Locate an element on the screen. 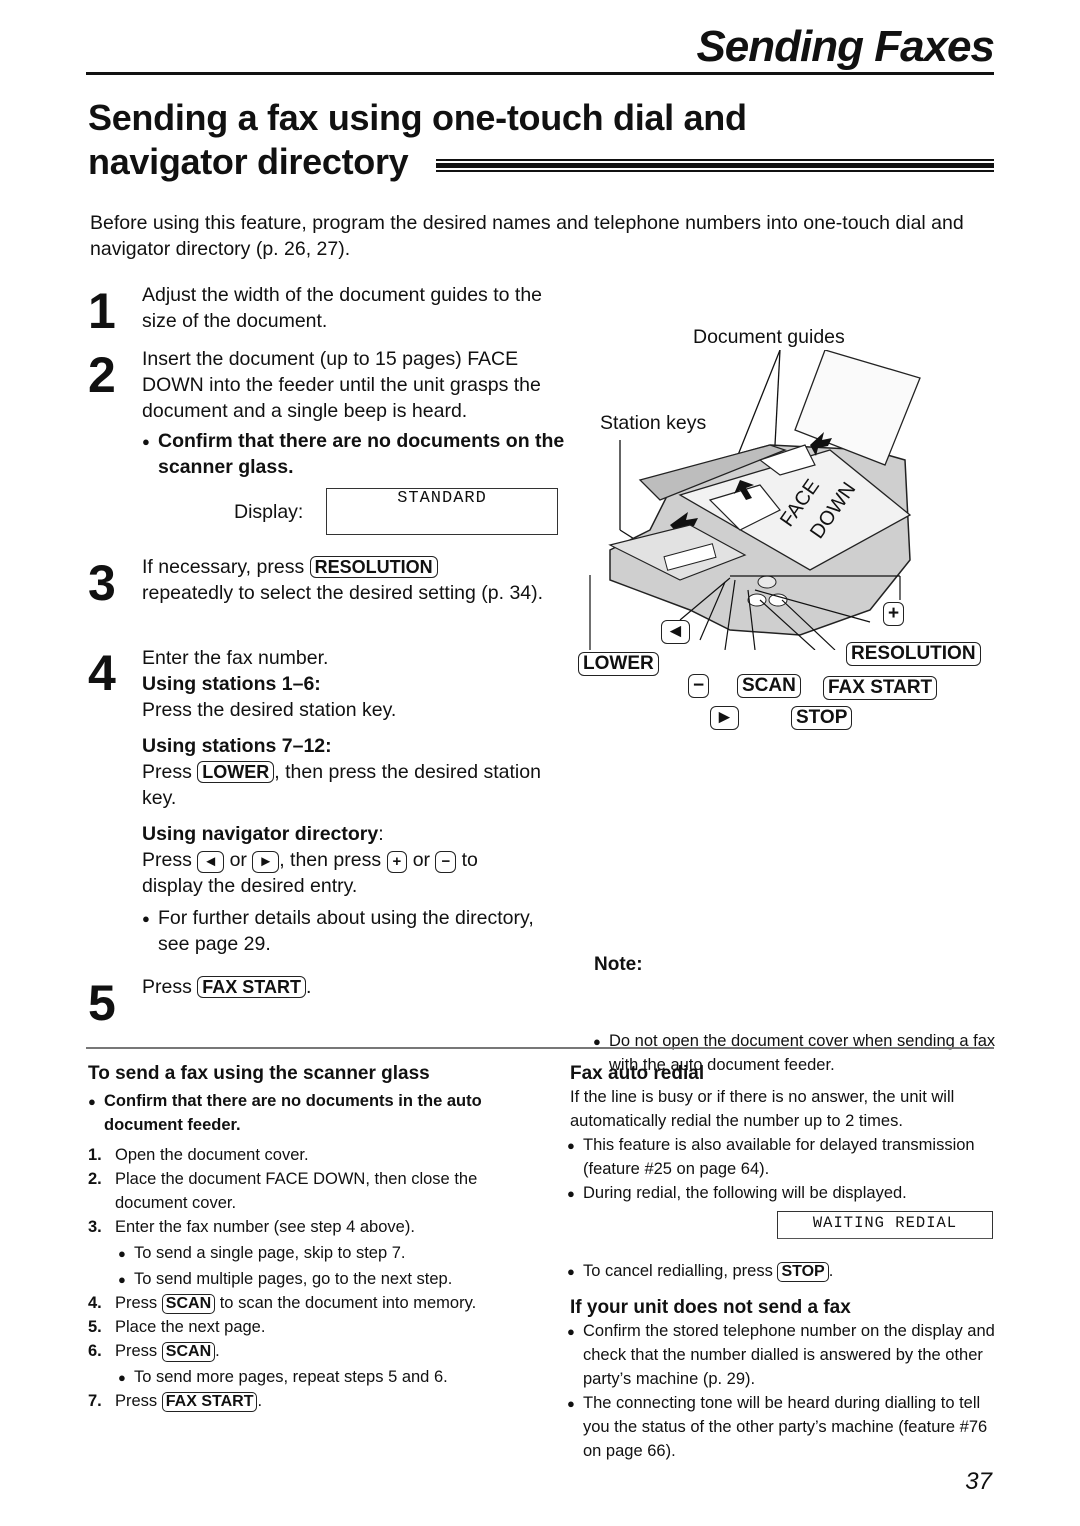 The width and height of the screenshot is (1080, 1526). stations-1-6-text: Press the desired station key. is located at coordinates (269, 710).